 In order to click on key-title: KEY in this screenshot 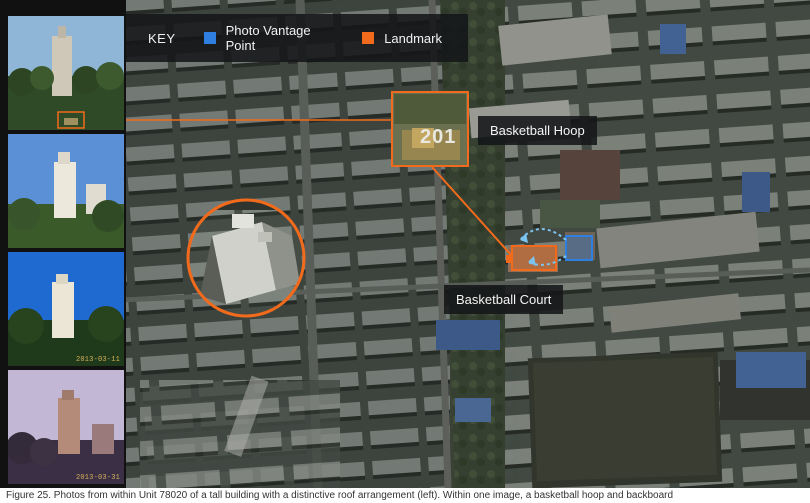, I will do `click(162, 38)`.